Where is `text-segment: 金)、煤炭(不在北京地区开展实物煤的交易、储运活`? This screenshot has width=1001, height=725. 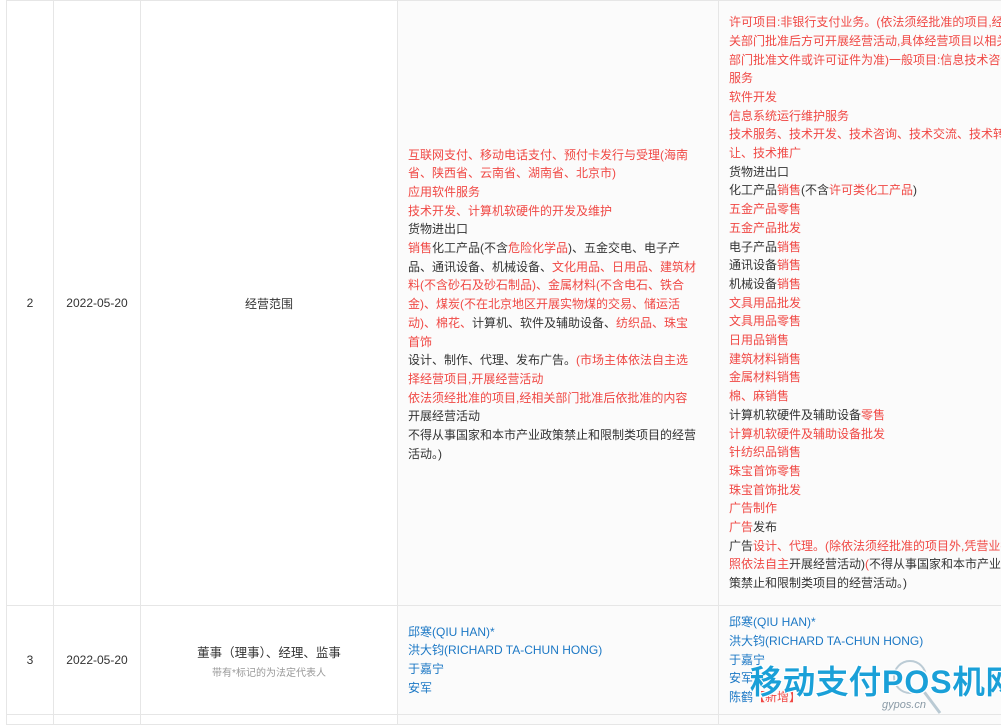 text-segment: 金)、煤炭(不在北京地区开展实物煤的交易、储运活 is located at coordinates (544, 304).